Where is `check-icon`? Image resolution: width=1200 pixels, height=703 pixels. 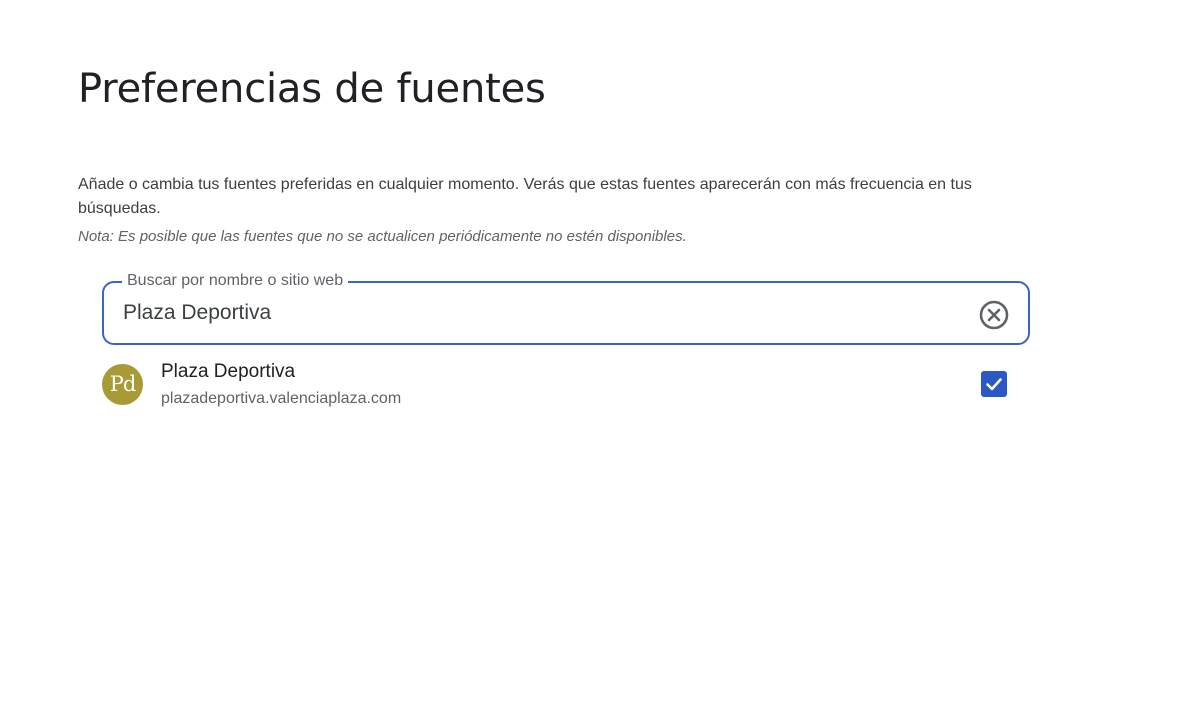
check-icon is located at coordinates (994, 384).